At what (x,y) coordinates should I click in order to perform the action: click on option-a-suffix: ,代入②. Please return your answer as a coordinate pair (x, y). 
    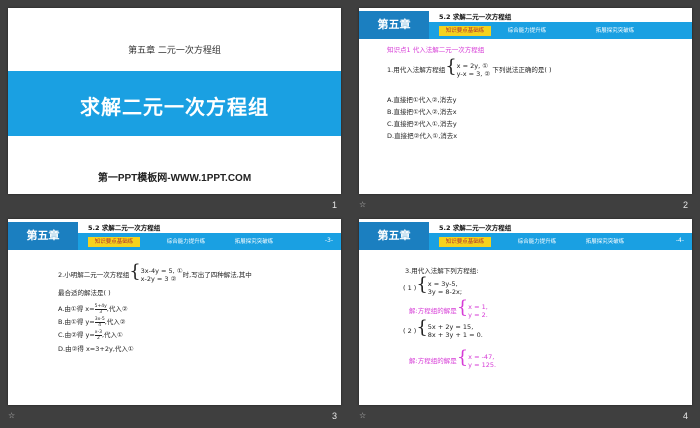
    Looking at the image, I should click on (117, 309).